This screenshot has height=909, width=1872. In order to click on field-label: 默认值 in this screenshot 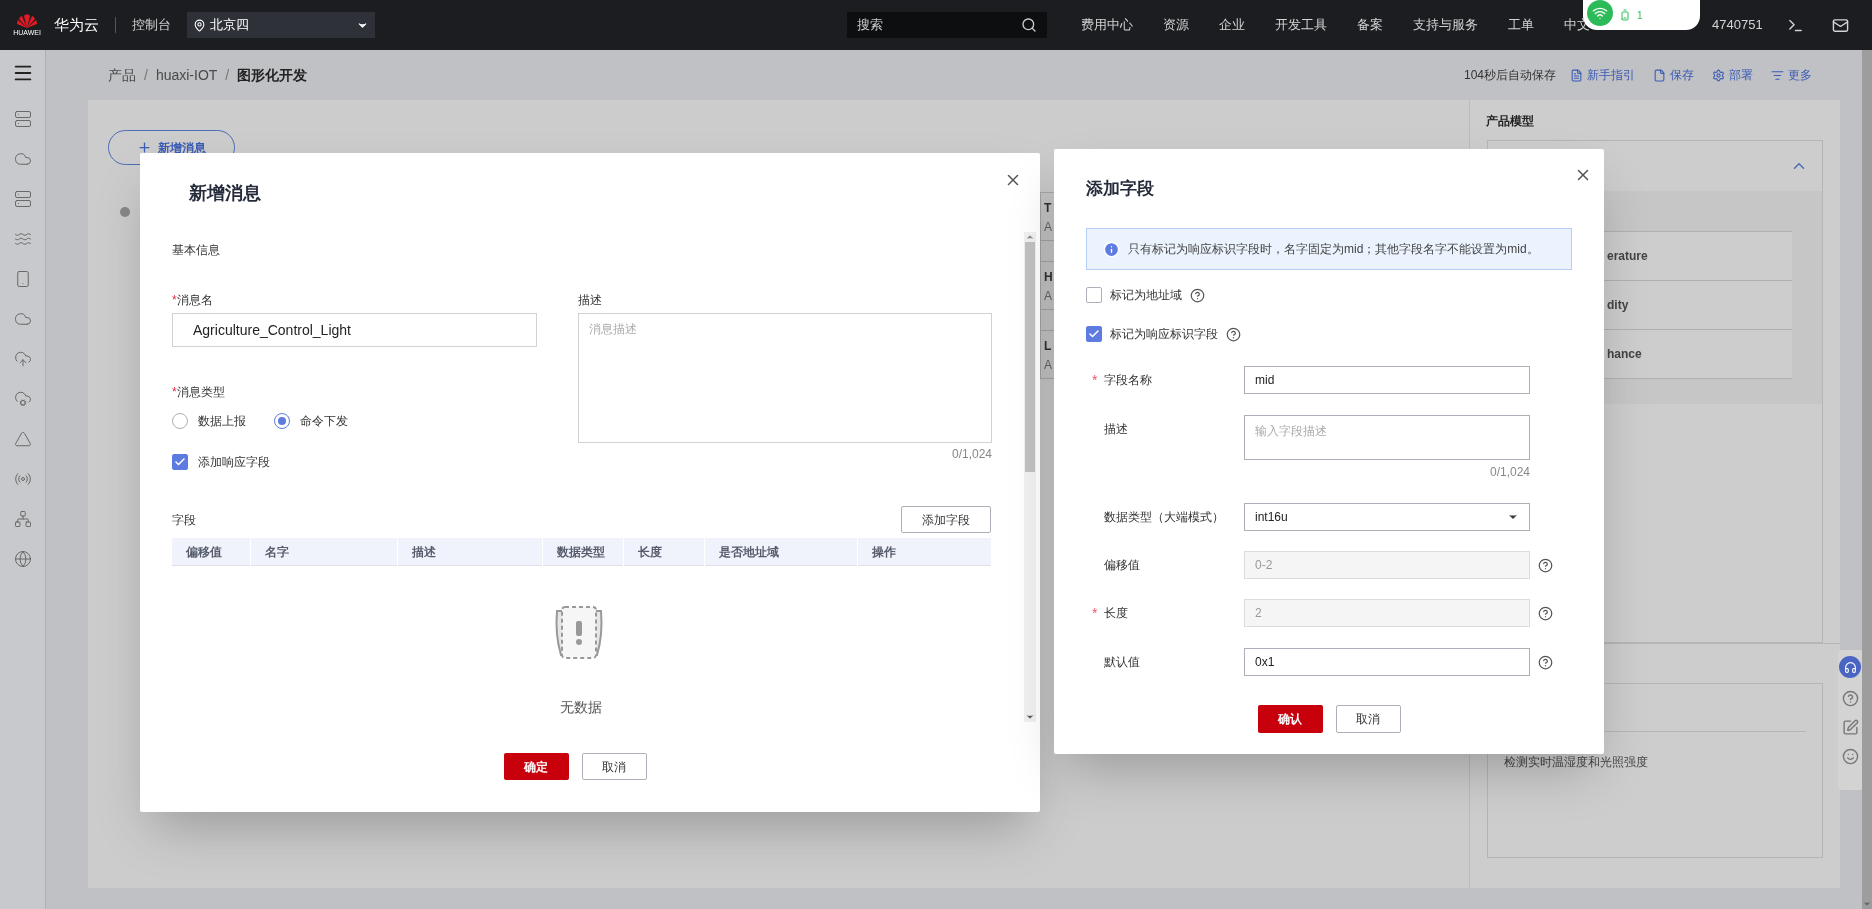, I will do `click(1122, 662)`.